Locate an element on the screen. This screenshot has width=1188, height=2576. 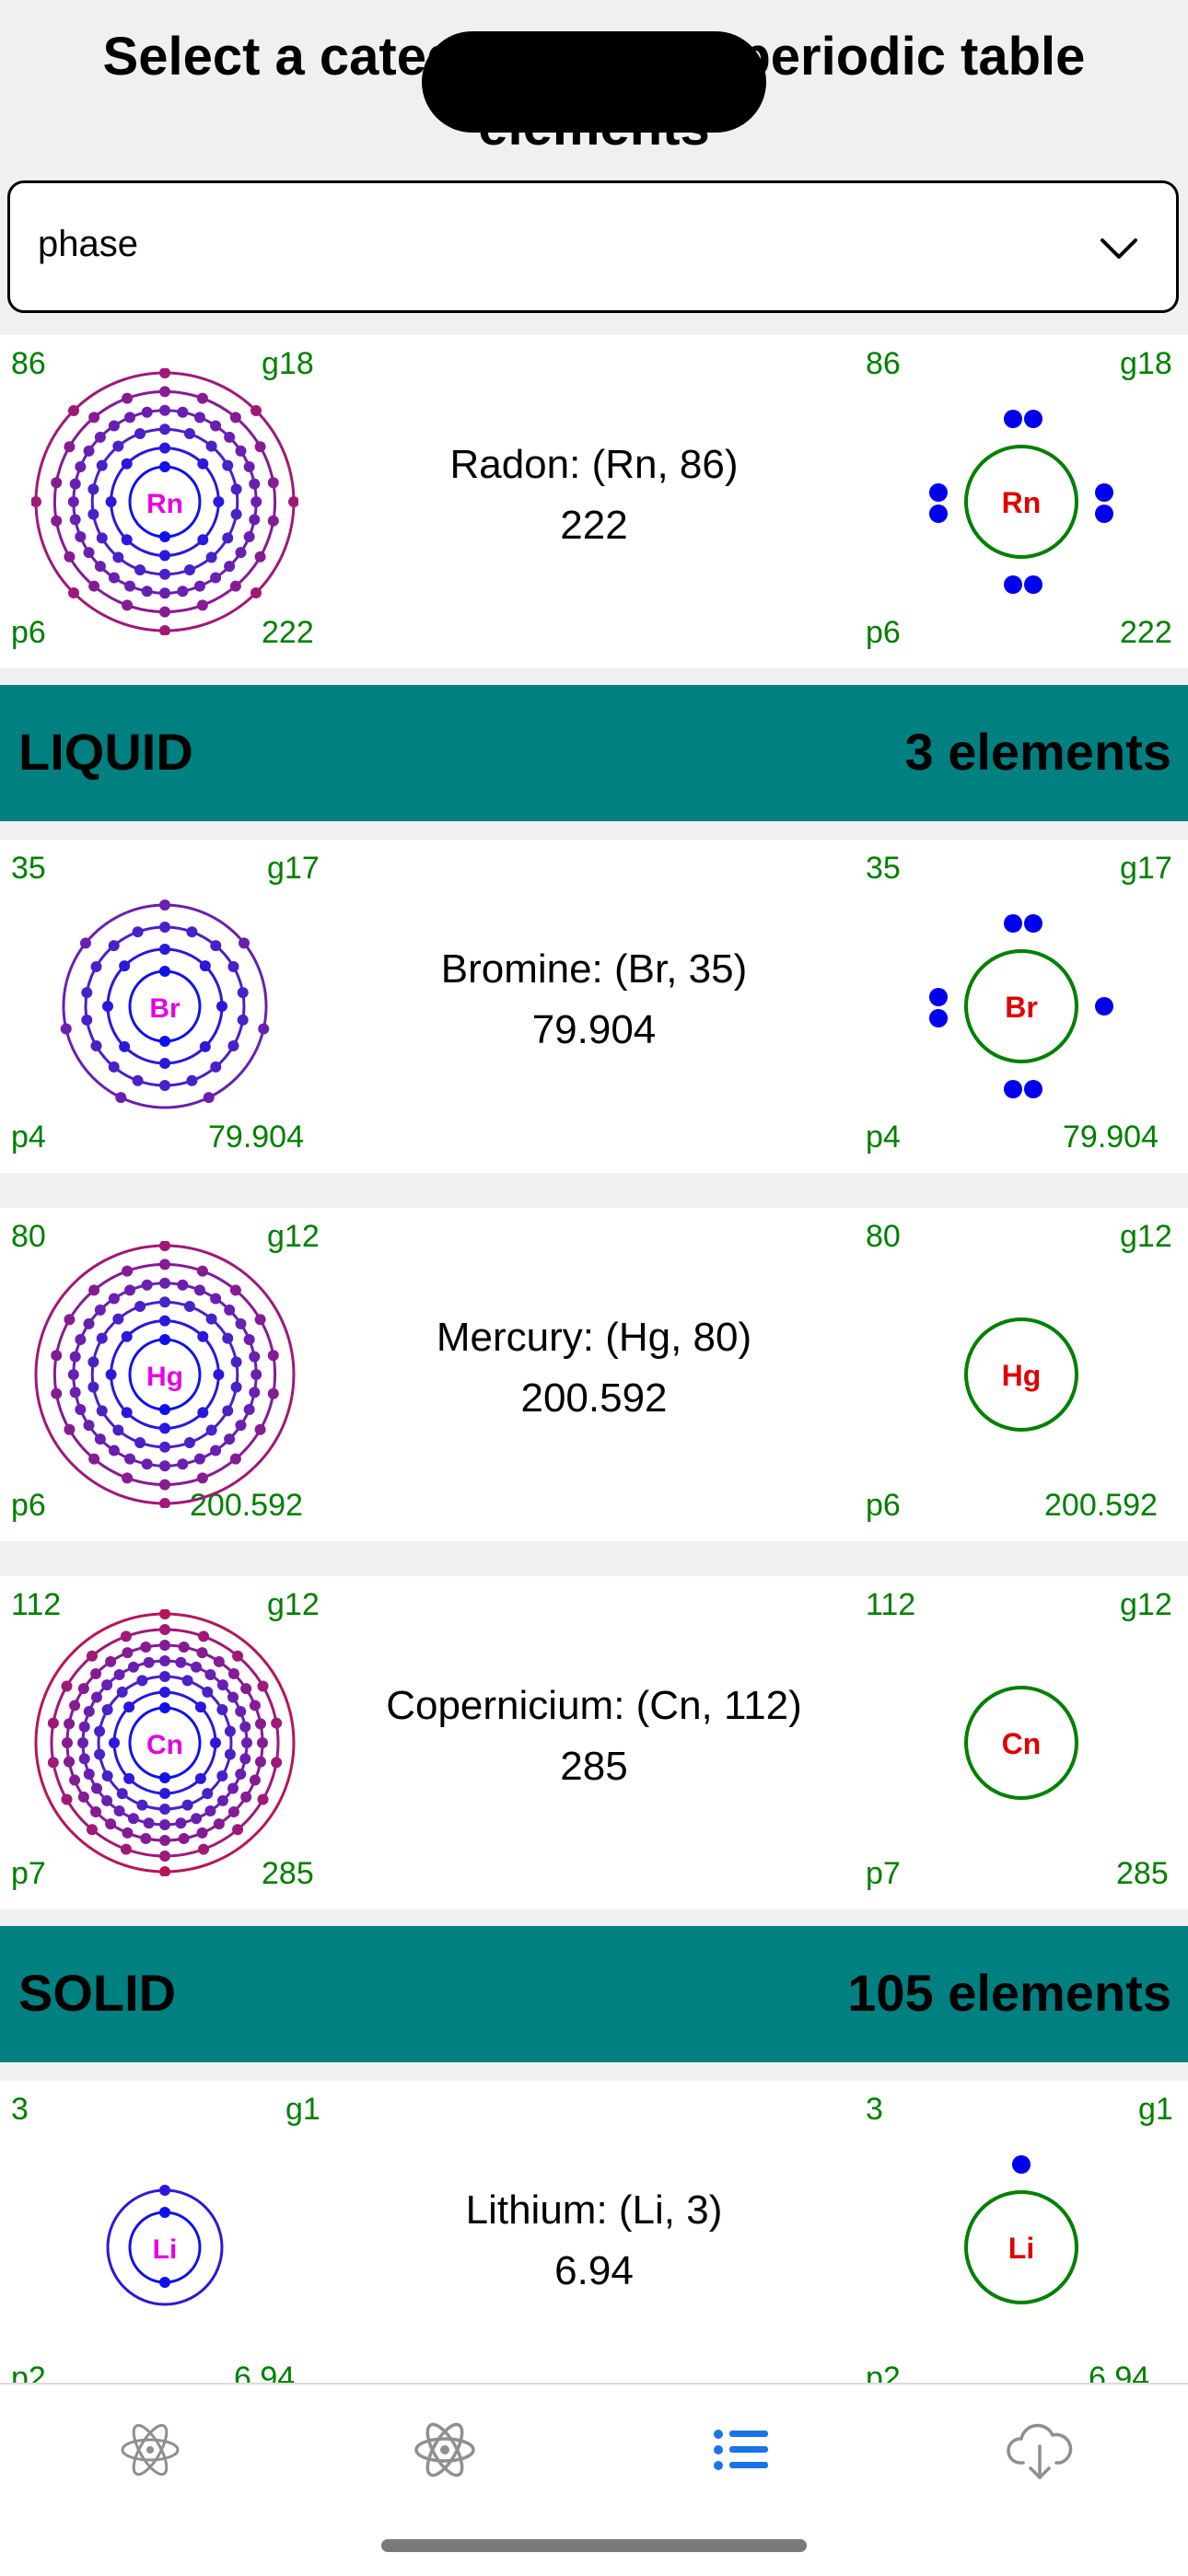
bohr-symbol: Hg is located at coordinates (164, 1377).